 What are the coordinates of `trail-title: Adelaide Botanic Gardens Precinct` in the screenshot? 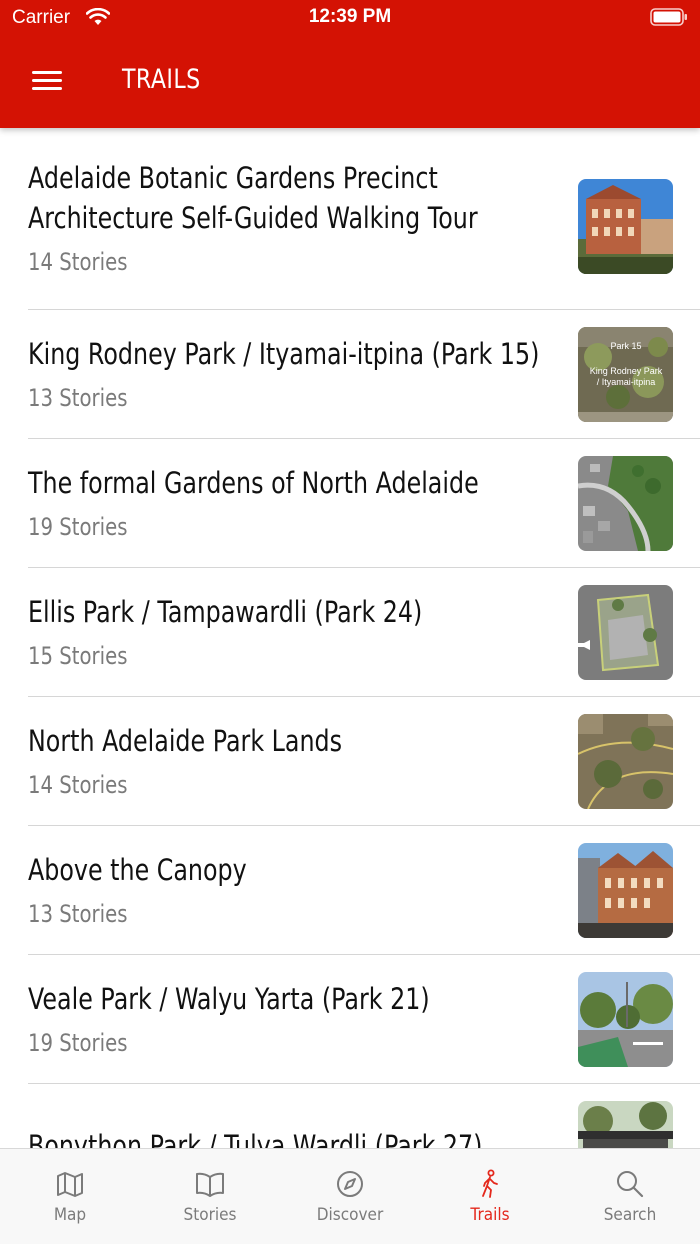 It's located at (233, 178).